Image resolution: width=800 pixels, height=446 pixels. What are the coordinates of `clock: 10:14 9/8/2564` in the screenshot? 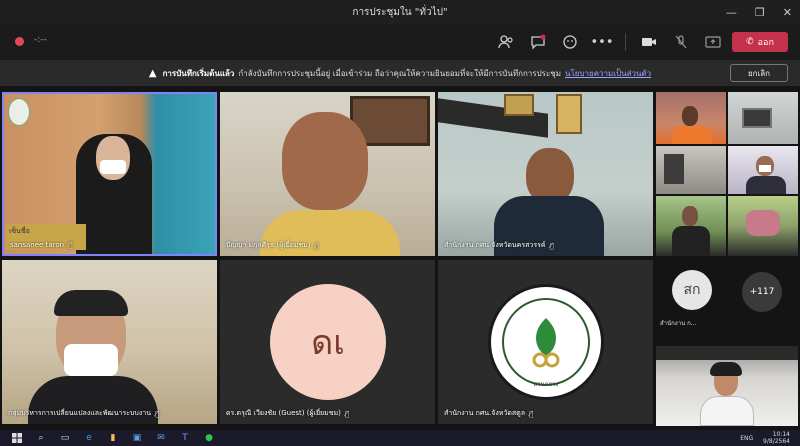 It's located at (776, 438).